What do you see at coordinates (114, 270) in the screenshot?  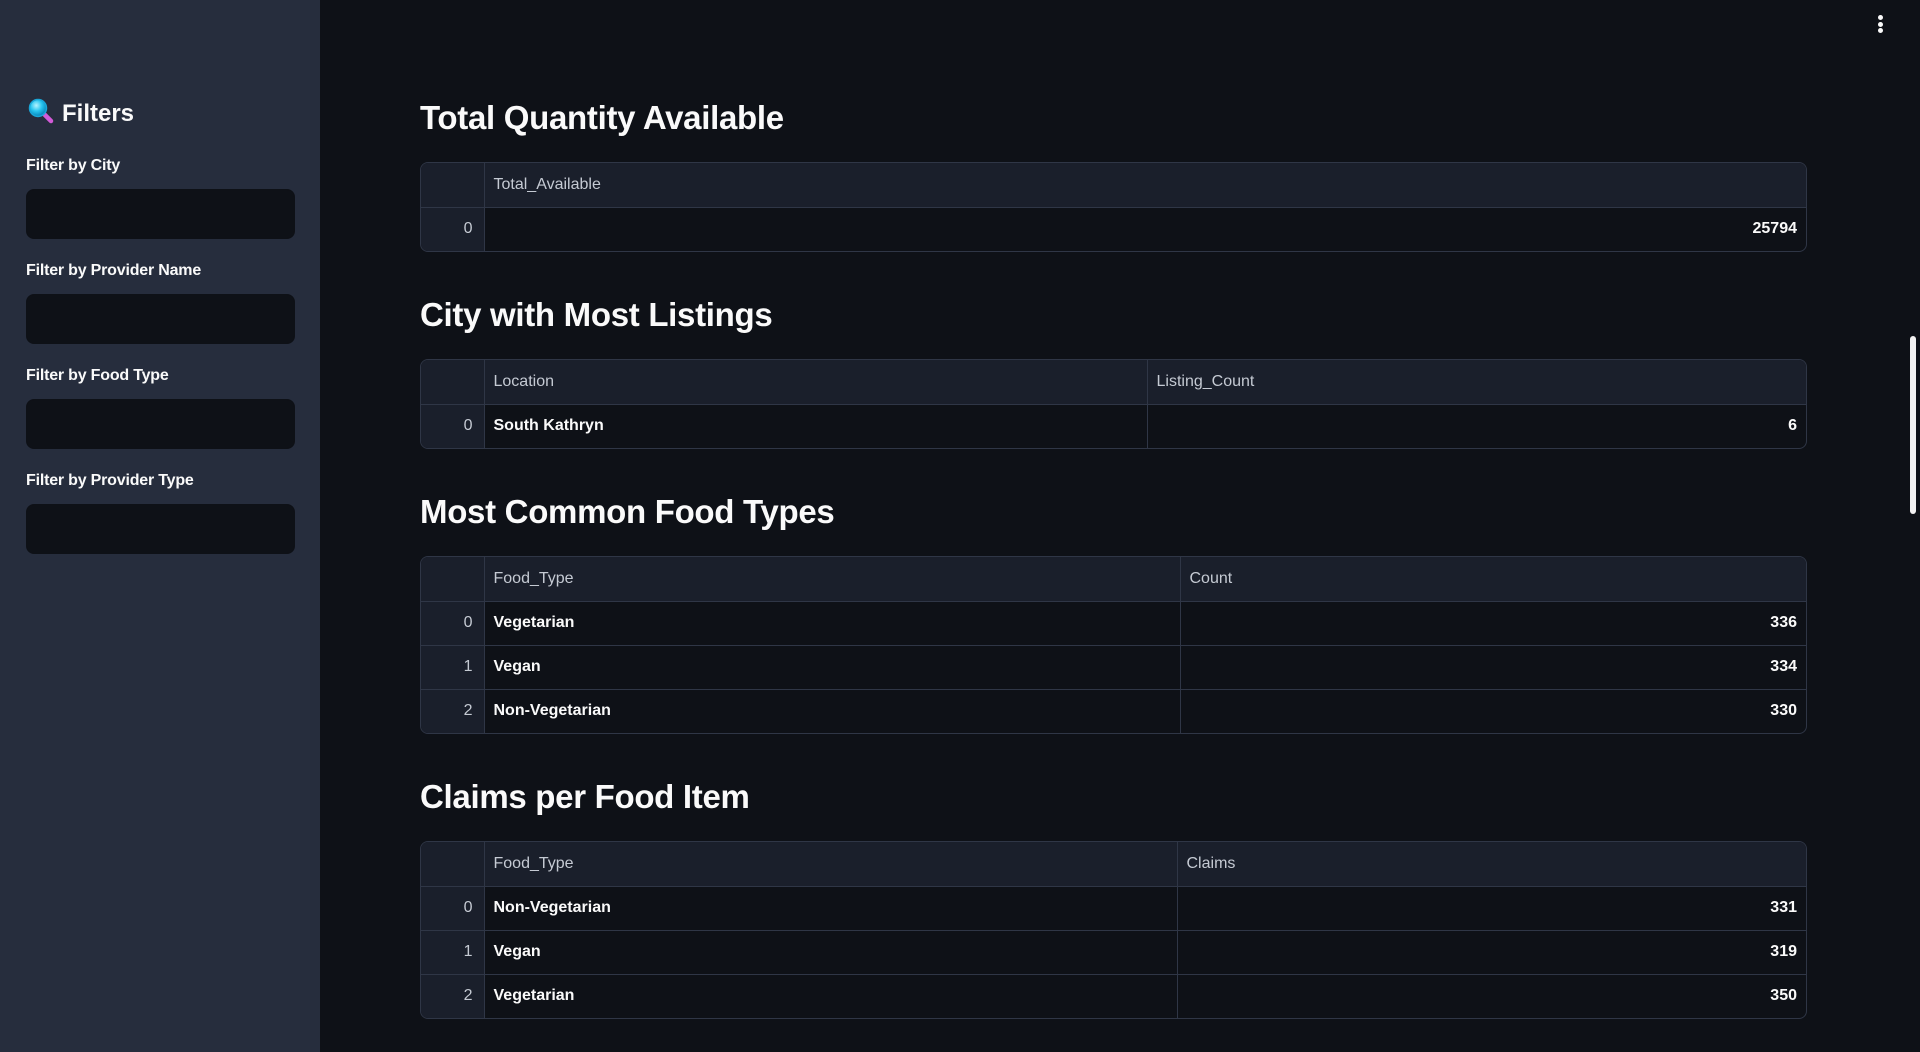 I see `filter-provider-name-label: Filter by Provider Name` at bounding box center [114, 270].